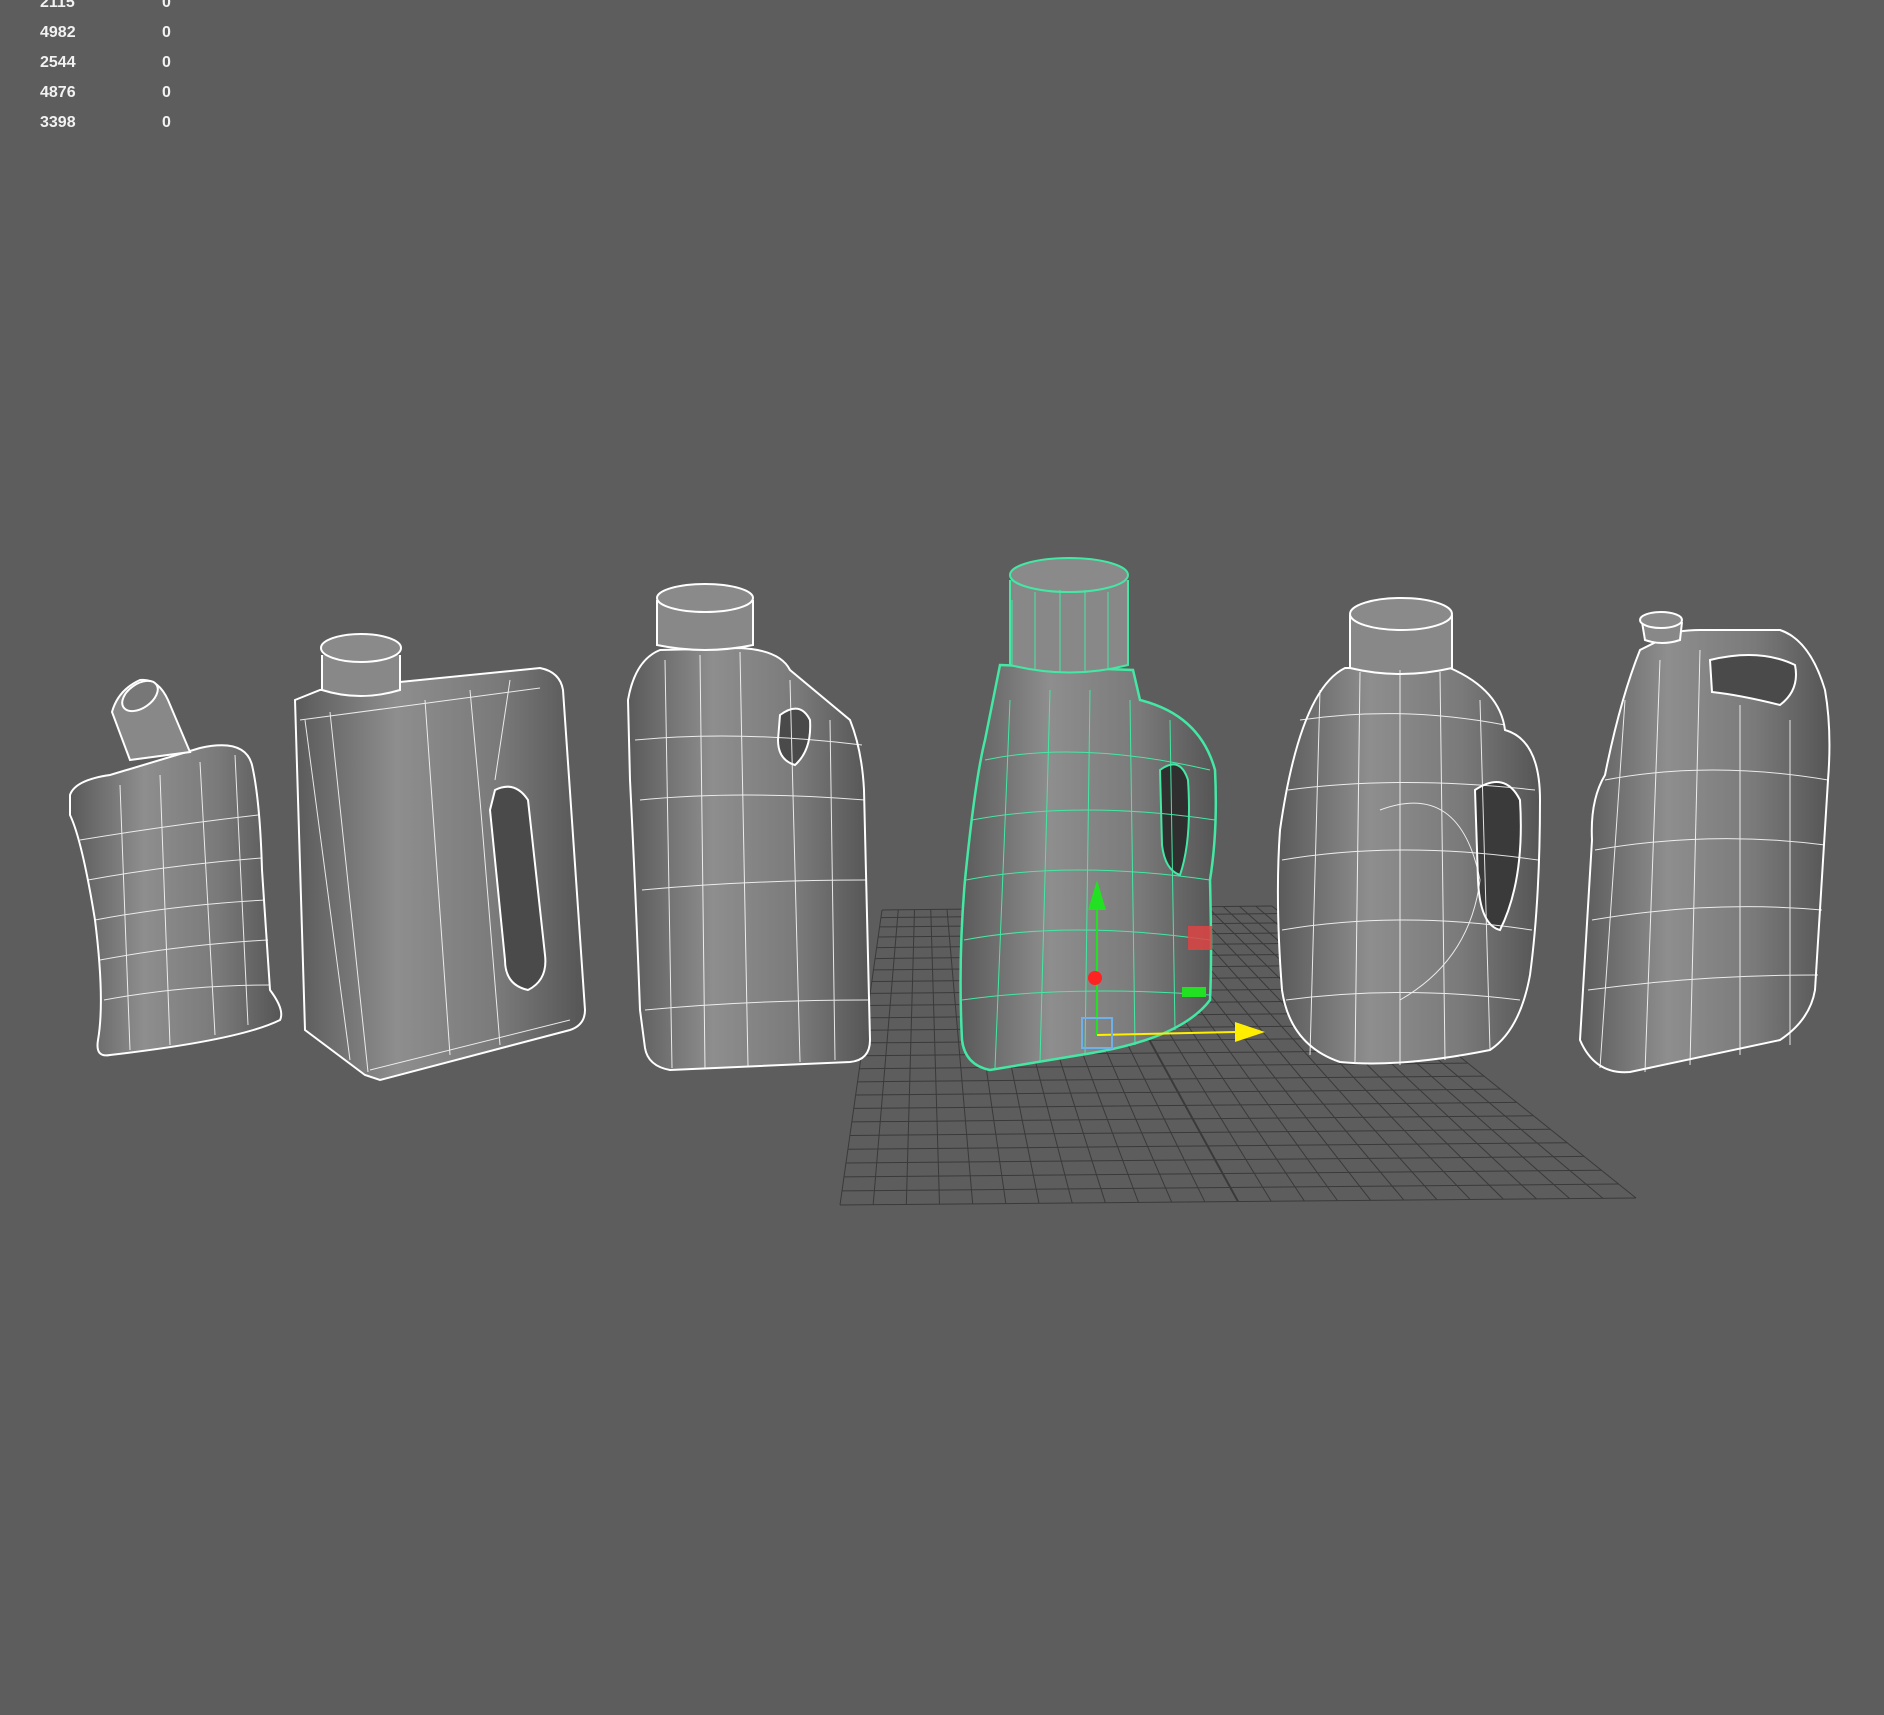 The width and height of the screenshot is (1884, 1715). What do you see at coordinates (1194, 992) in the screenshot?
I see `gizmo-xy-plane-handle` at bounding box center [1194, 992].